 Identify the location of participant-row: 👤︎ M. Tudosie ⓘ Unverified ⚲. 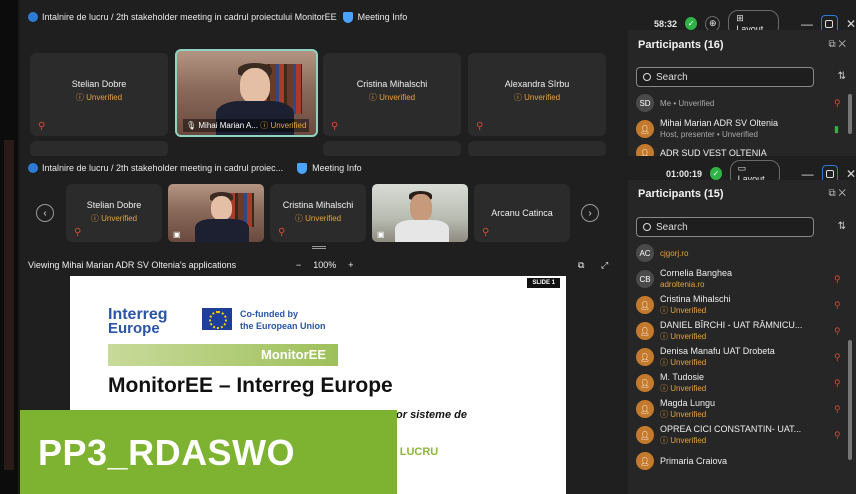
(740, 383).